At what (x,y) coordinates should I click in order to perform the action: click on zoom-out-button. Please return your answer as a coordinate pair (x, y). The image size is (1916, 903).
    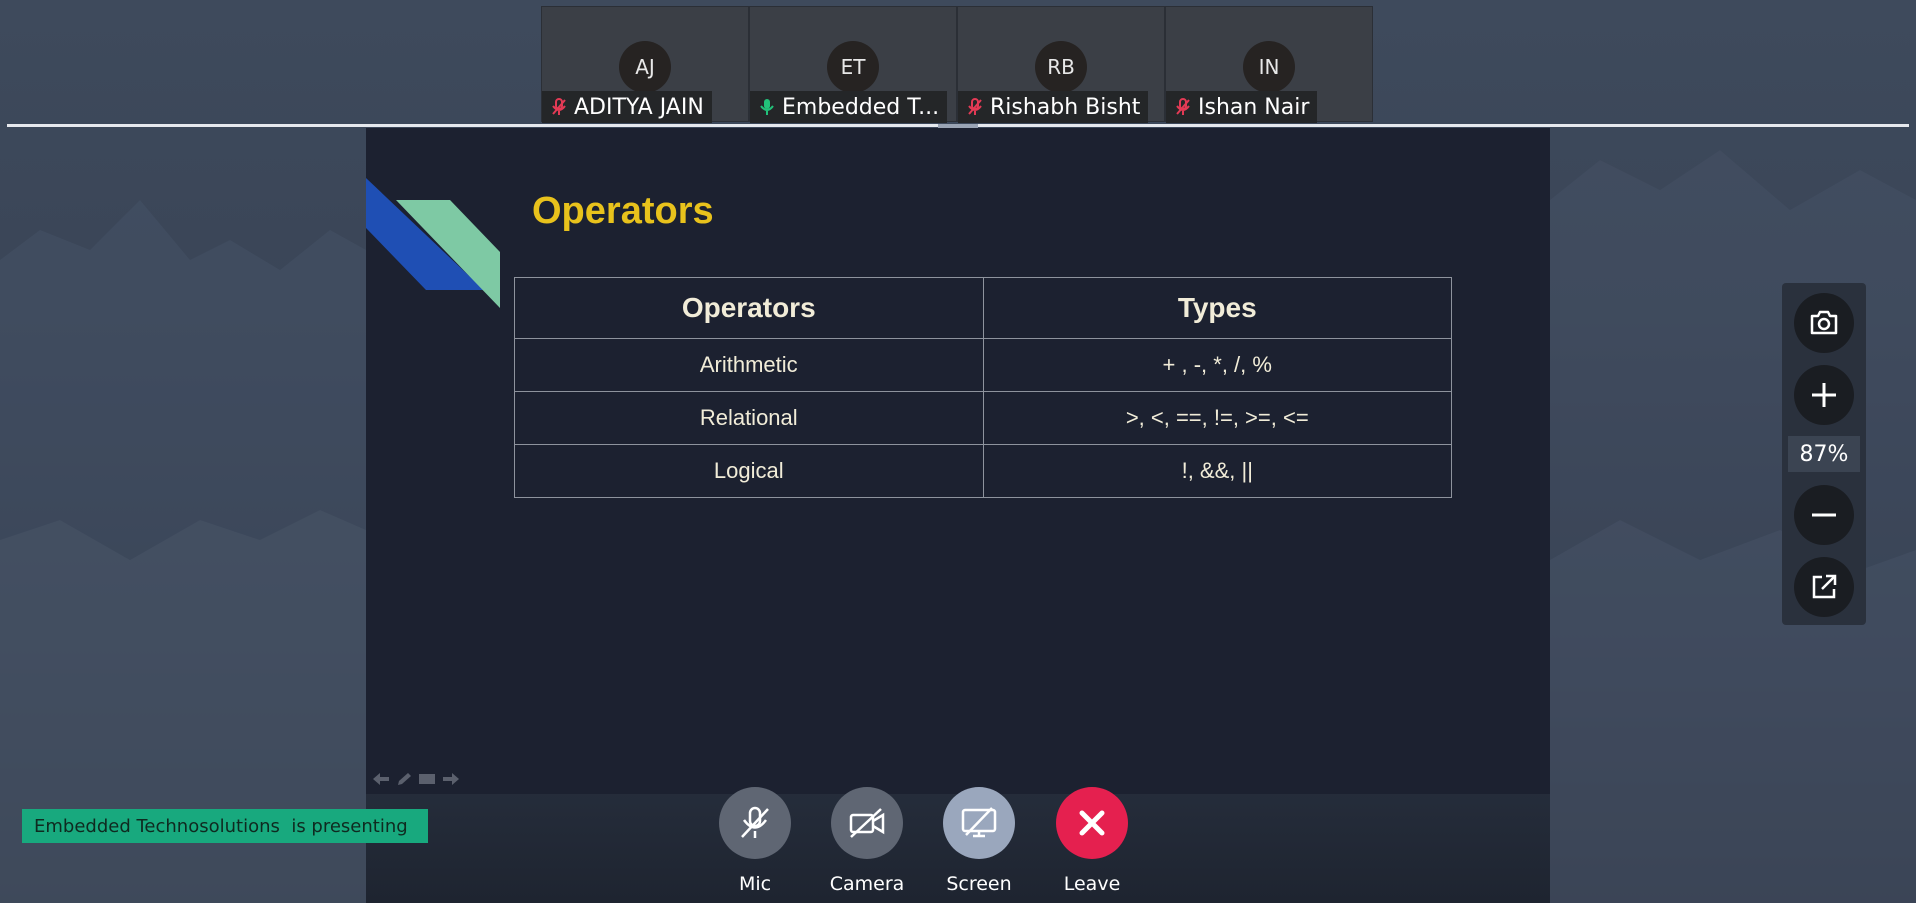
    Looking at the image, I should click on (1824, 515).